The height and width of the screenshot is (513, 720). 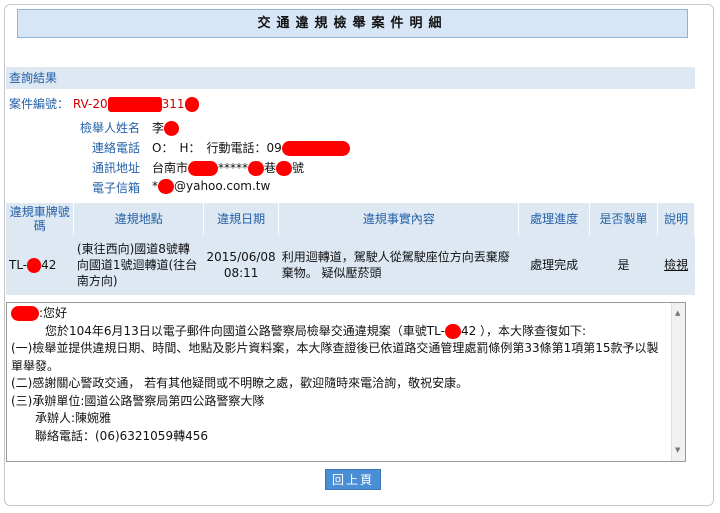 I want to click on email-suffix: @yahoo.com.tw, so click(x=222, y=186).